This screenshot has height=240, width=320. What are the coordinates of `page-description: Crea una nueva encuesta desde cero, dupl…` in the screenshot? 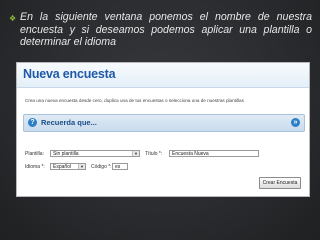 It's located at (134, 100).